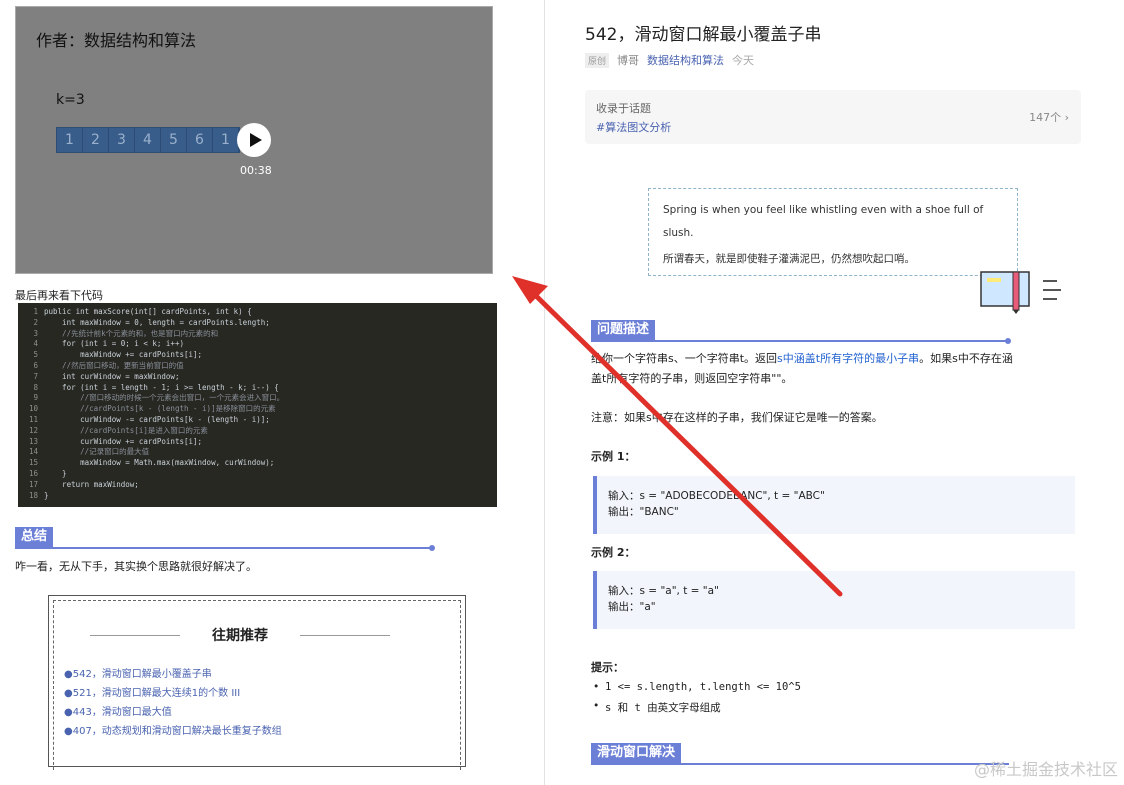 This screenshot has width=1124, height=785. What do you see at coordinates (613, 456) in the screenshot?
I see `example1-label: 示例 1：` at bounding box center [613, 456].